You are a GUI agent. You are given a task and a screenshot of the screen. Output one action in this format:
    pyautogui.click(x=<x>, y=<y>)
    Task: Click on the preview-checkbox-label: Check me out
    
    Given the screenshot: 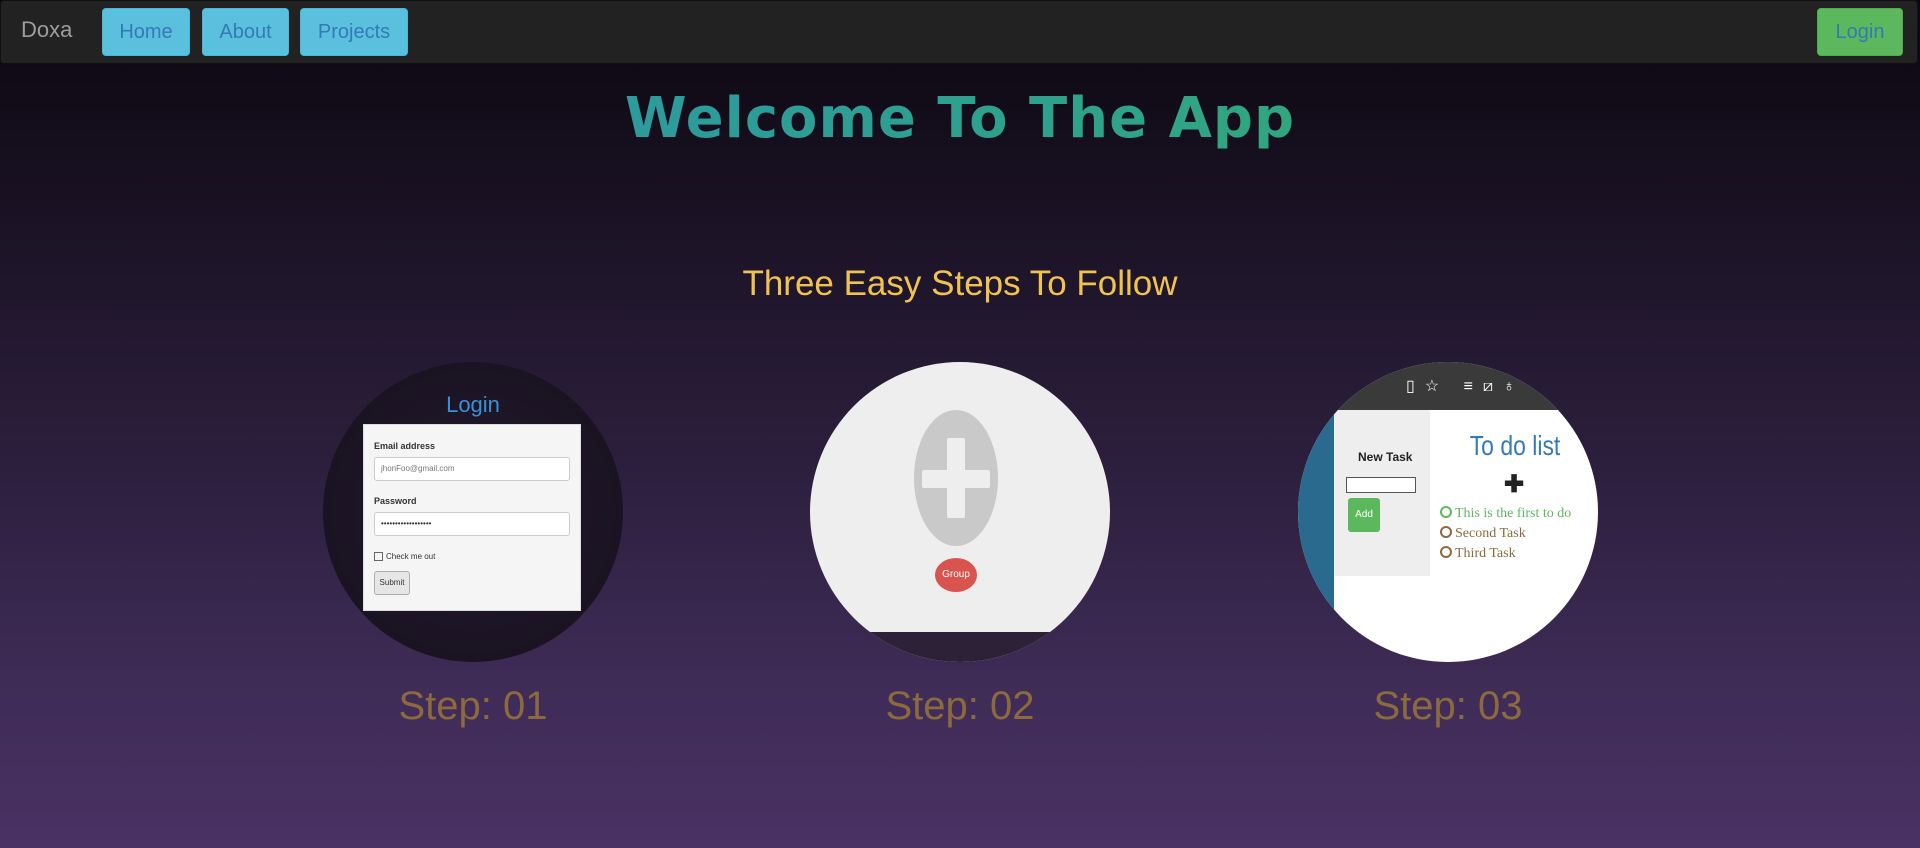 What is the action you would take?
    pyautogui.click(x=411, y=556)
    